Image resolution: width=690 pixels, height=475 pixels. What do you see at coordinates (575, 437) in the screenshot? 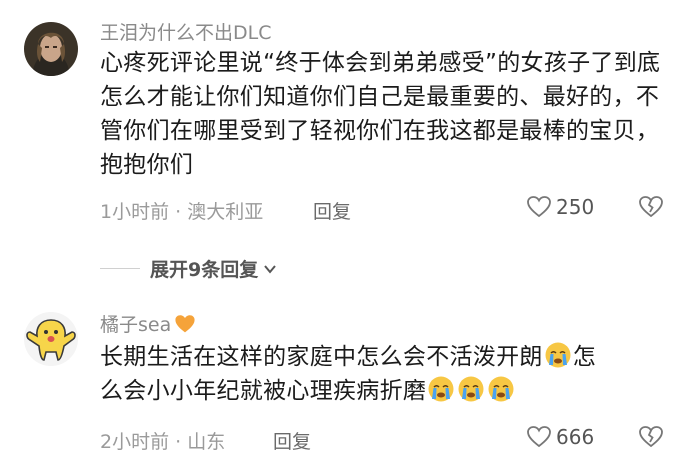
I see `like-count: 666` at bounding box center [575, 437].